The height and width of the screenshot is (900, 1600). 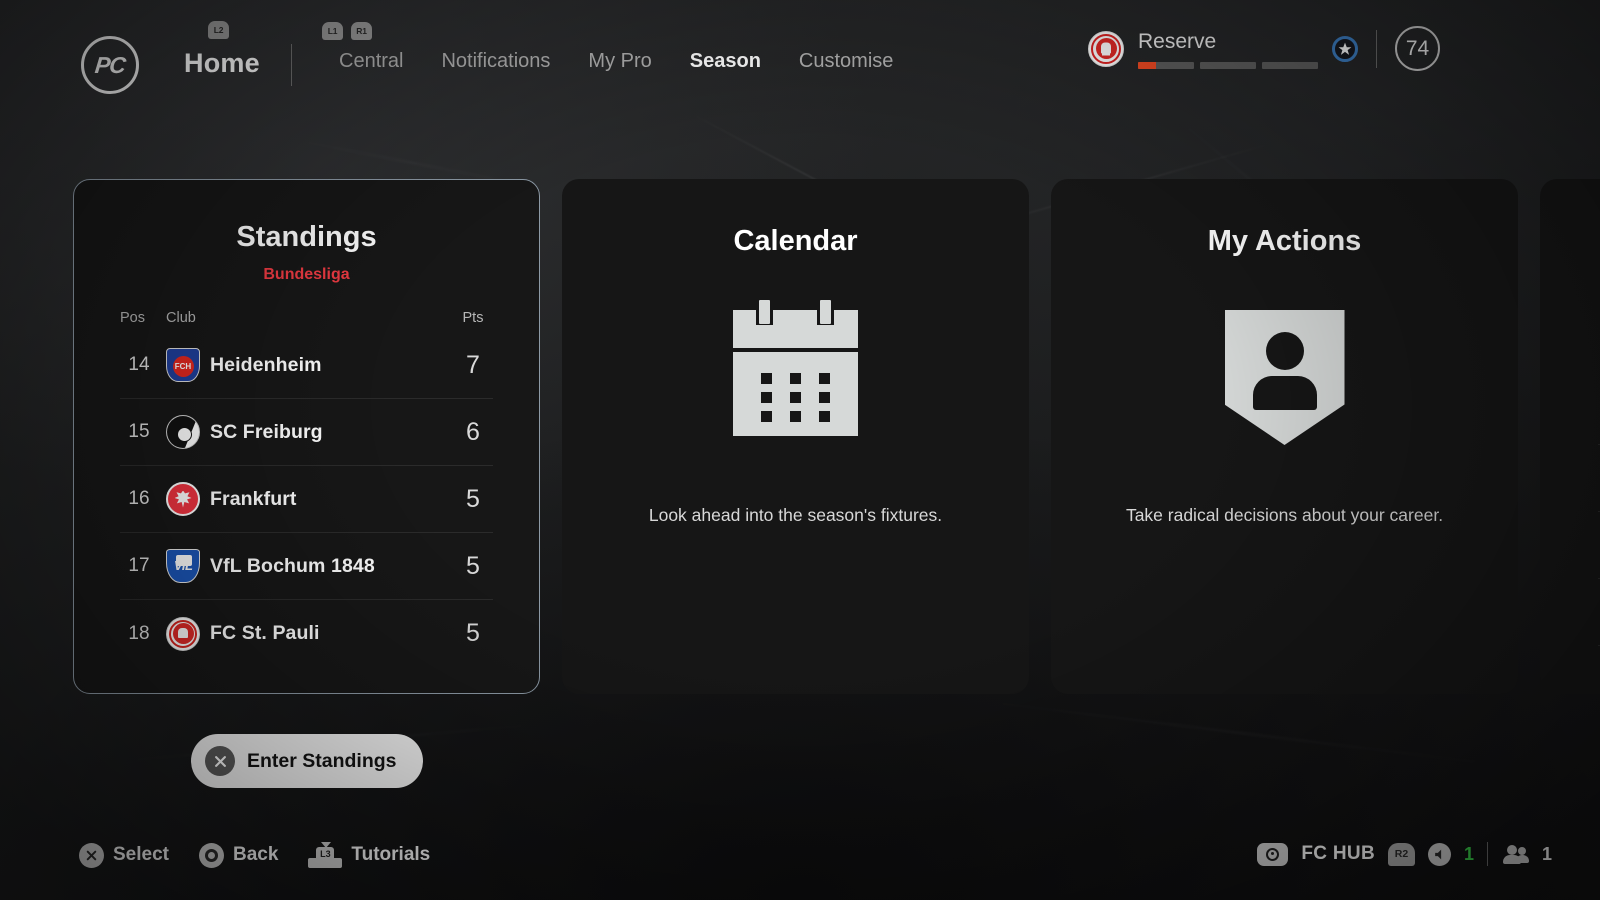 I want to click on table-row: 15 SC Freiburg 6, so click(x=306, y=432).